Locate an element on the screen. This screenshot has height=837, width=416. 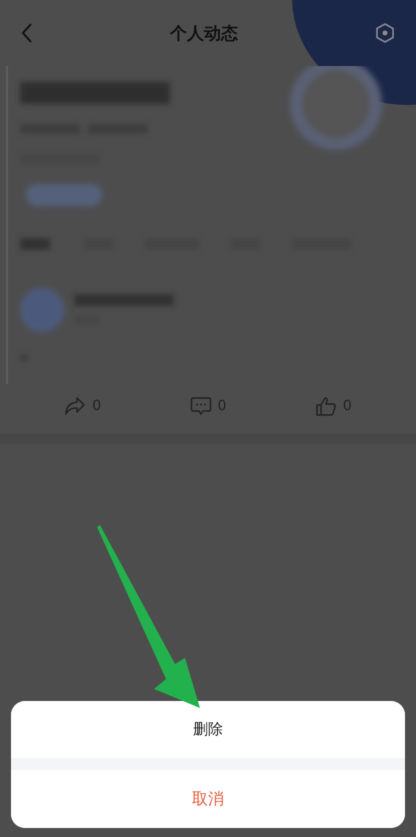
comment-icon is located at coordinates (201, 406).